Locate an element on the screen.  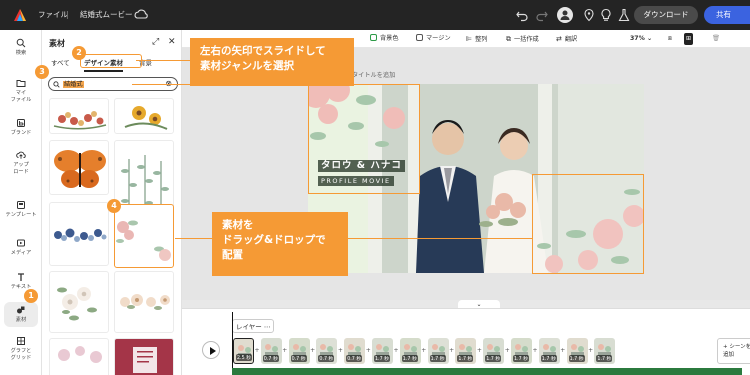
rail-item-media: メディア is located at coordinates (21, 247).